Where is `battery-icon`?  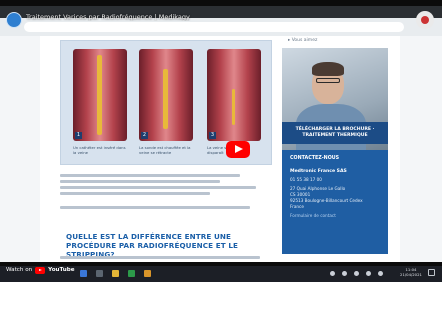
battery-icon is located at coordinates (356, 273).